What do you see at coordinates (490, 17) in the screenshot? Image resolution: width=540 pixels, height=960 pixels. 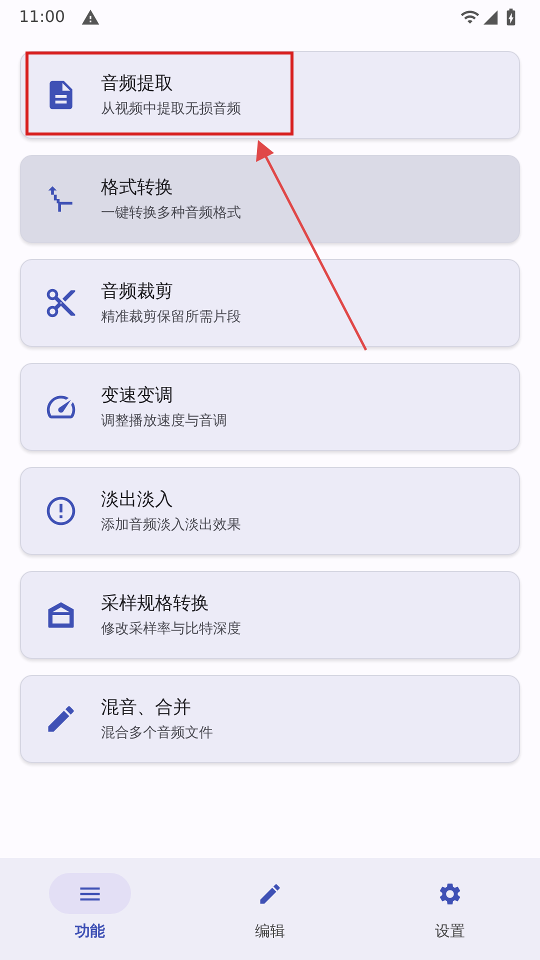 I see `signal-icon` at bounding box center [490, 17].